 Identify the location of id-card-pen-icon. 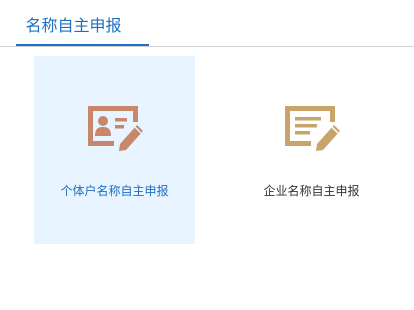
(115, 128).